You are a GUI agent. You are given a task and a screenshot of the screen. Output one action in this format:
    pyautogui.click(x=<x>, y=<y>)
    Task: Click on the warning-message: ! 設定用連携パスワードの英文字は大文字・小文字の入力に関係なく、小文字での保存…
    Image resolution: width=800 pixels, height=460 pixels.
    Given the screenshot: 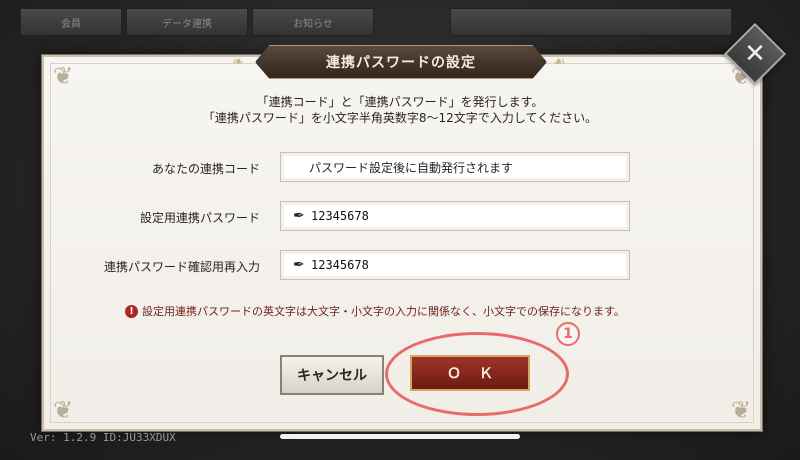 What is the action you would take?
    pyautogui.click(x=405, y=311)
    